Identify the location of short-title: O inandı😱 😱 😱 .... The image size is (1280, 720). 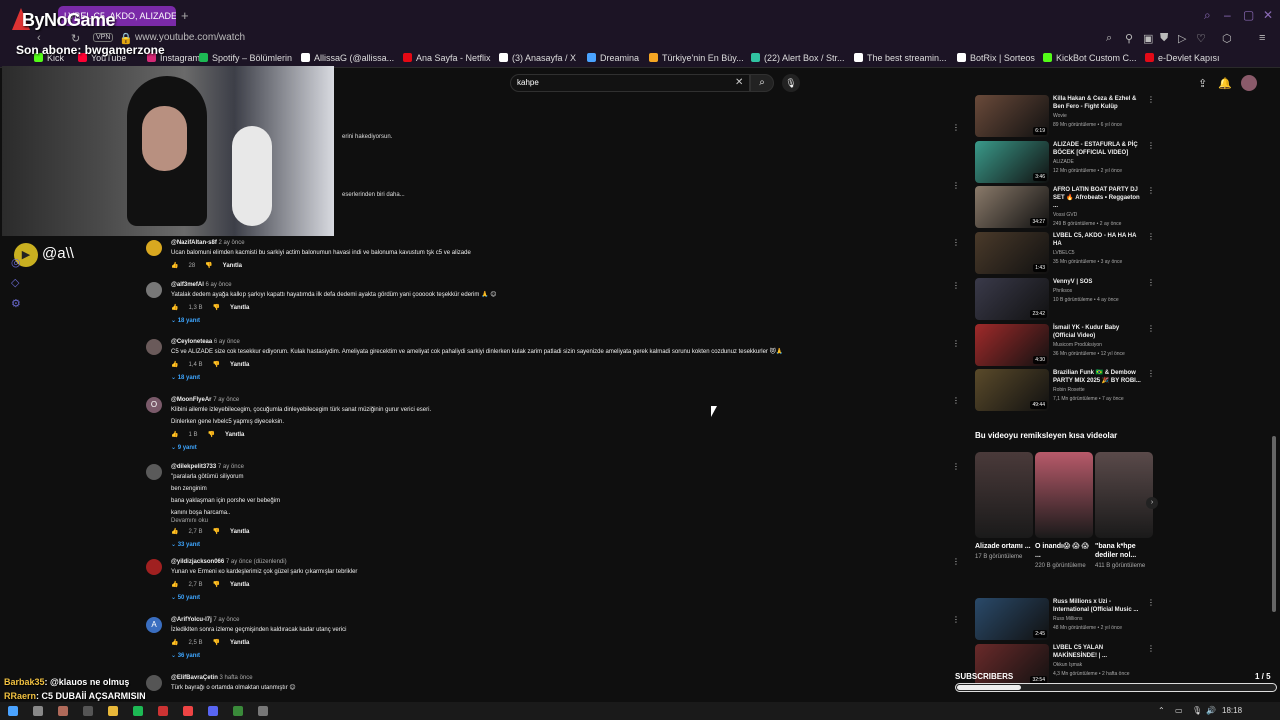
(1064, 551).